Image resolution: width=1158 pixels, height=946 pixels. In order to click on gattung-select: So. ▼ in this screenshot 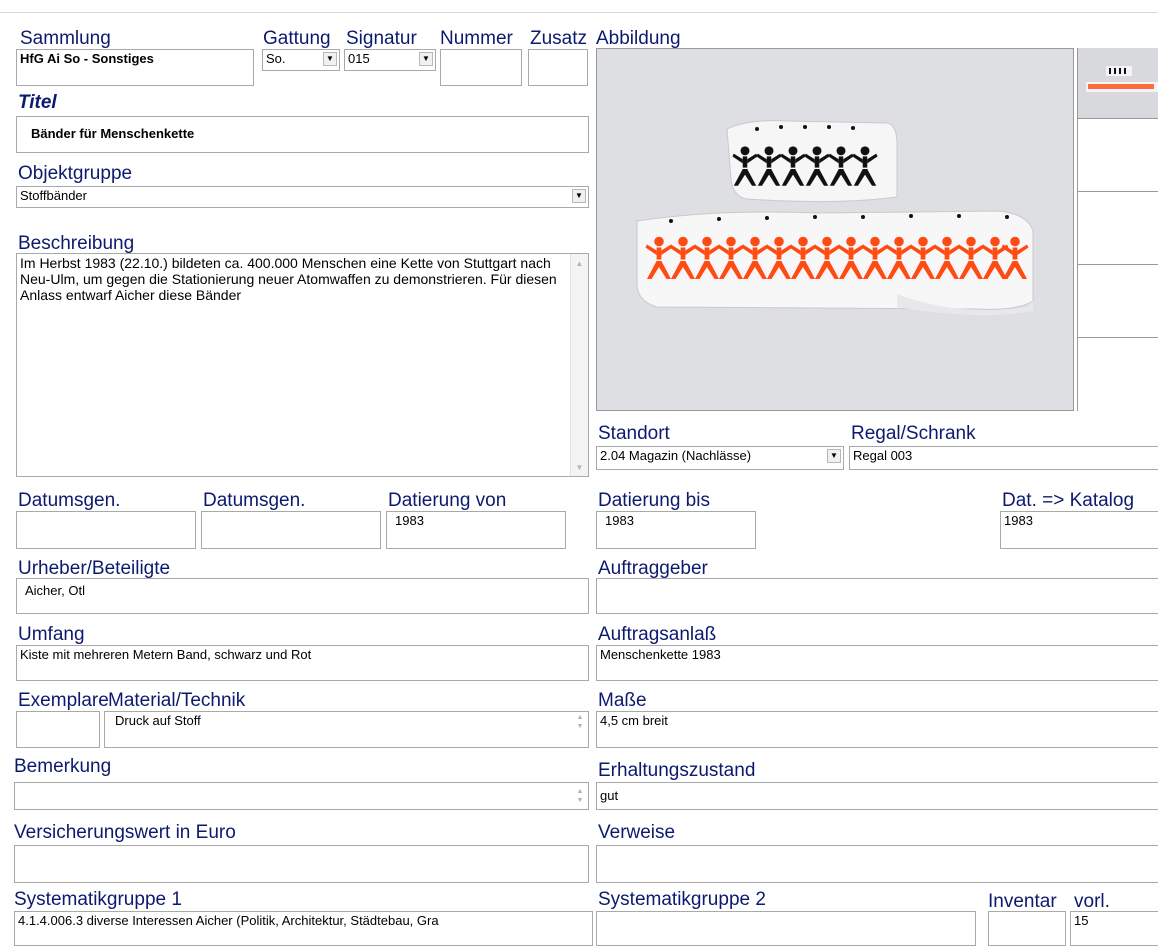, I will do `click(301, 60)`.